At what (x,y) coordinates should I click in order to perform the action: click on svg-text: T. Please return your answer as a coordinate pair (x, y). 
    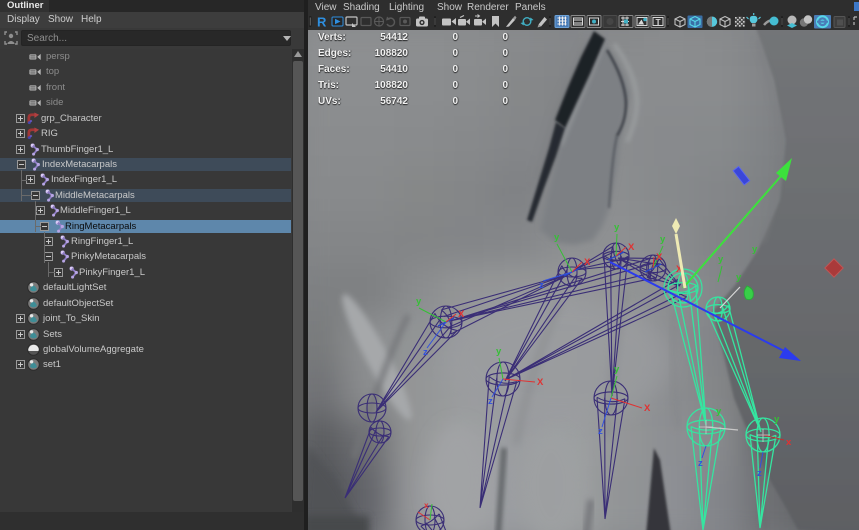
    Looking at the image, I should click on (659, 22).